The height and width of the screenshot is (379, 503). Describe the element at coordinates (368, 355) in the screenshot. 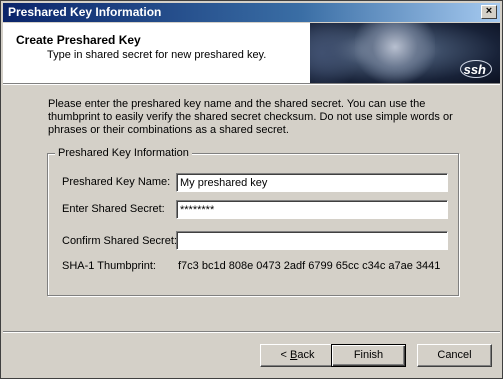

I see `finish-button: Finish` at that location.